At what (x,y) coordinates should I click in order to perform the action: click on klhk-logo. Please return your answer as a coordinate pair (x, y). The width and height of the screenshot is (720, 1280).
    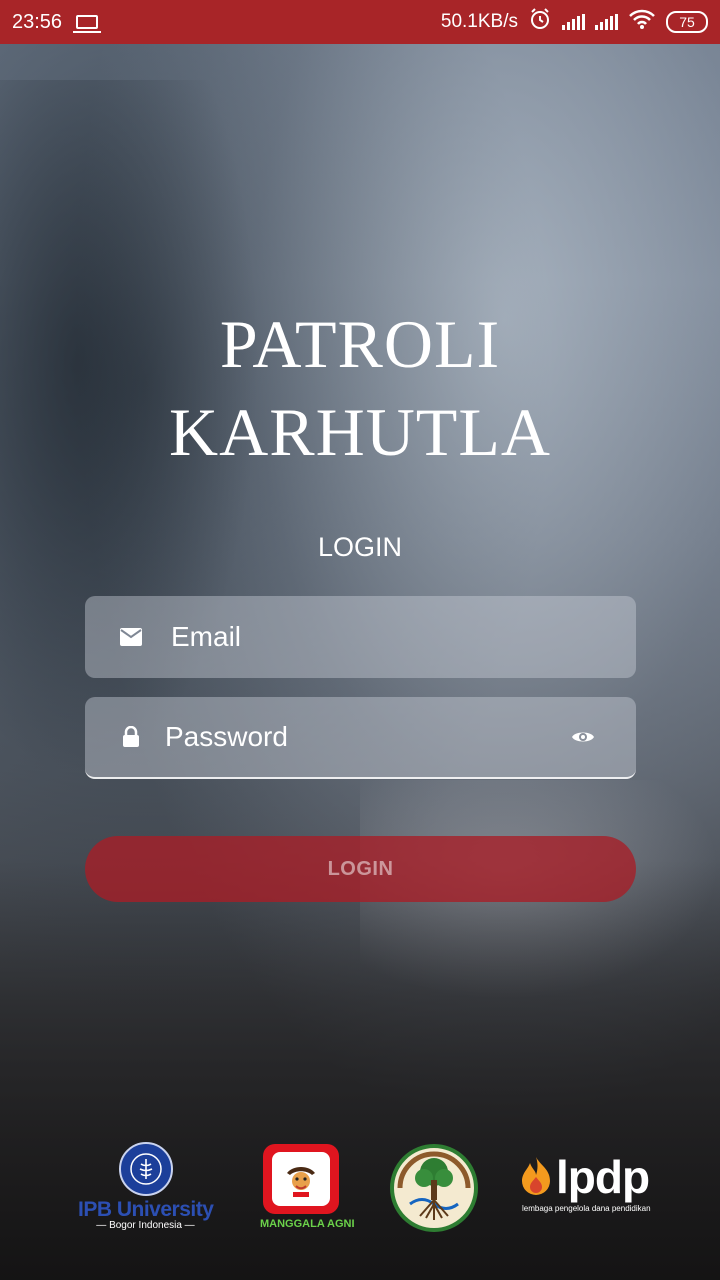
    Looking at the image, I should click on (434, 1188).